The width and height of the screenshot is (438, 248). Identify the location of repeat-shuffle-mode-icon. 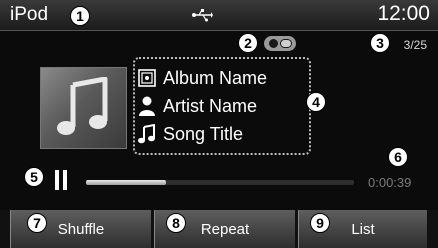
(280, 43).